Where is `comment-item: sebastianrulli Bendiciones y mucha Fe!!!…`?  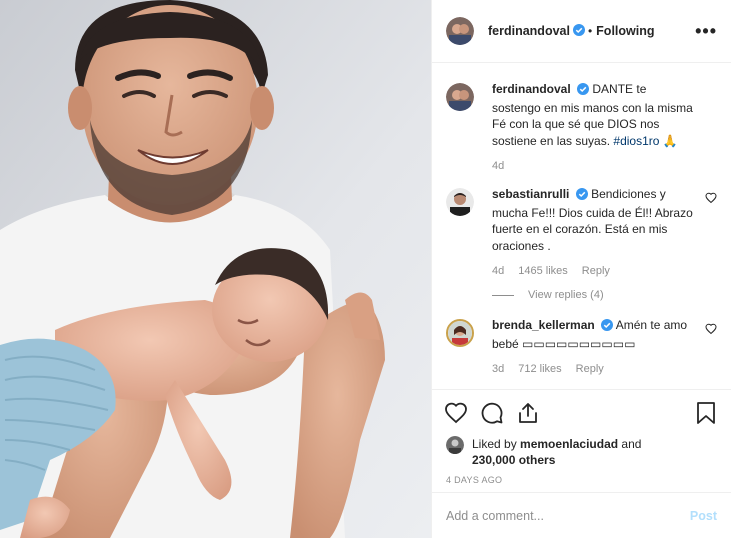 comment-item: sebastianrulli Bendiciones y mucha Fe!!!… is located at coordinates (581, 231).